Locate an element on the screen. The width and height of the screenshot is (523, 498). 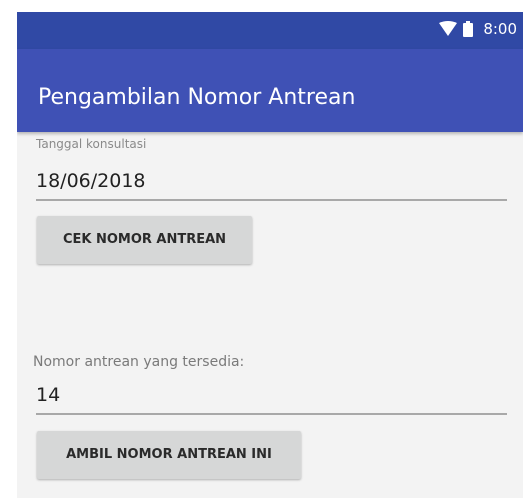
battery-icon is located at coordinates (468, 29).